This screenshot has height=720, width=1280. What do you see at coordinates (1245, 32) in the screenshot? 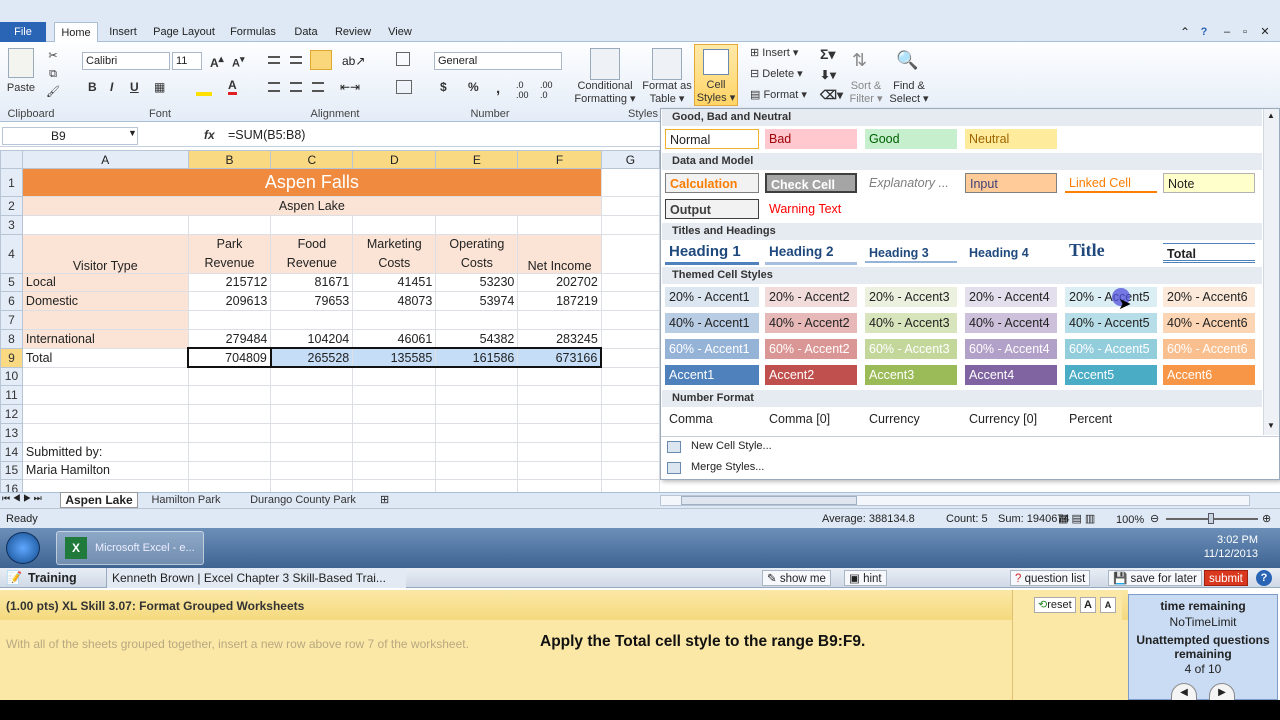
I see `window-restore-icon: ▫` at bounding box center [1245, 32].